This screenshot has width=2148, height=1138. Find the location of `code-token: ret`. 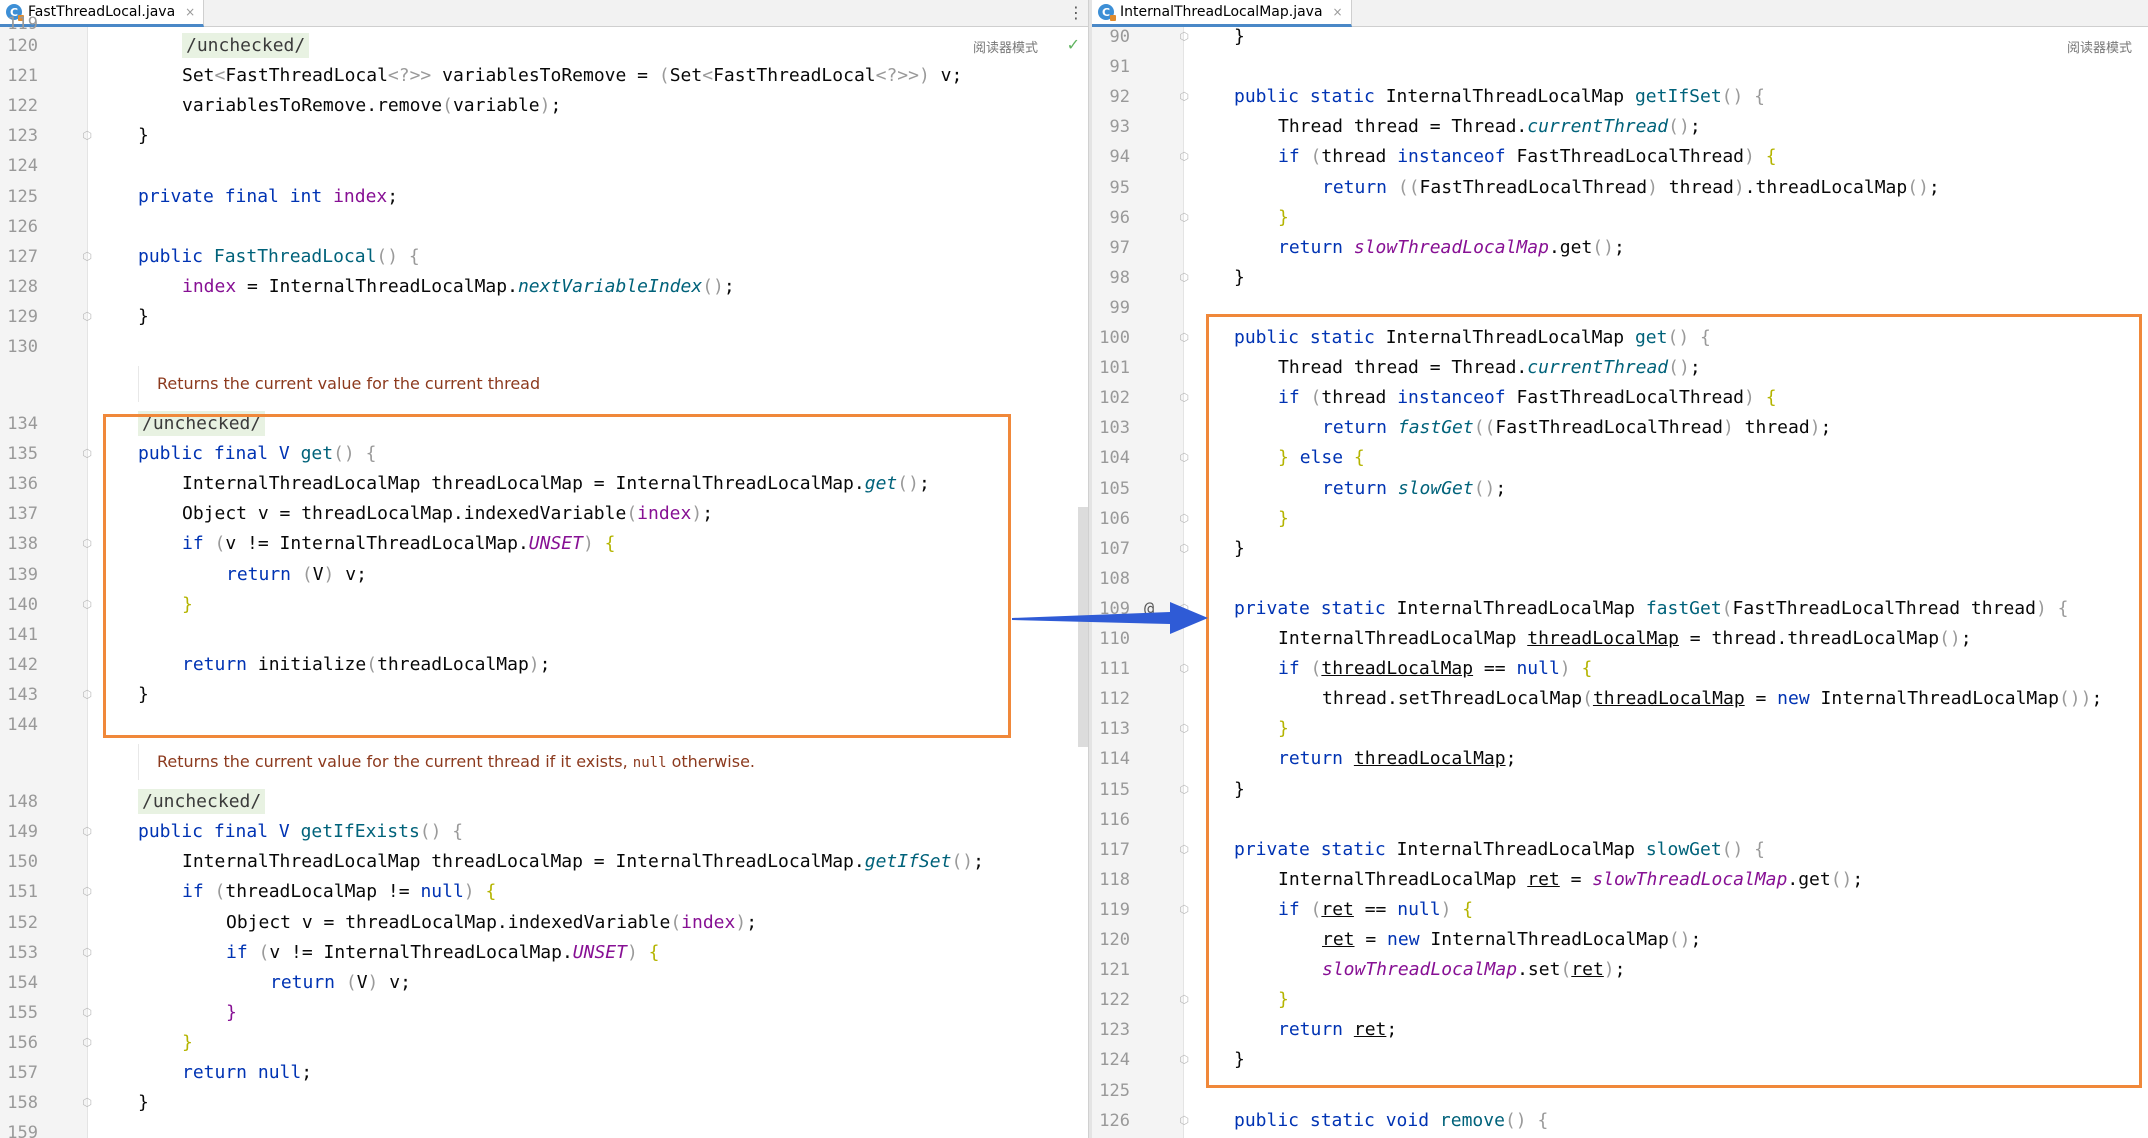

code-token: ret is located at coordinates (1370, 1030).